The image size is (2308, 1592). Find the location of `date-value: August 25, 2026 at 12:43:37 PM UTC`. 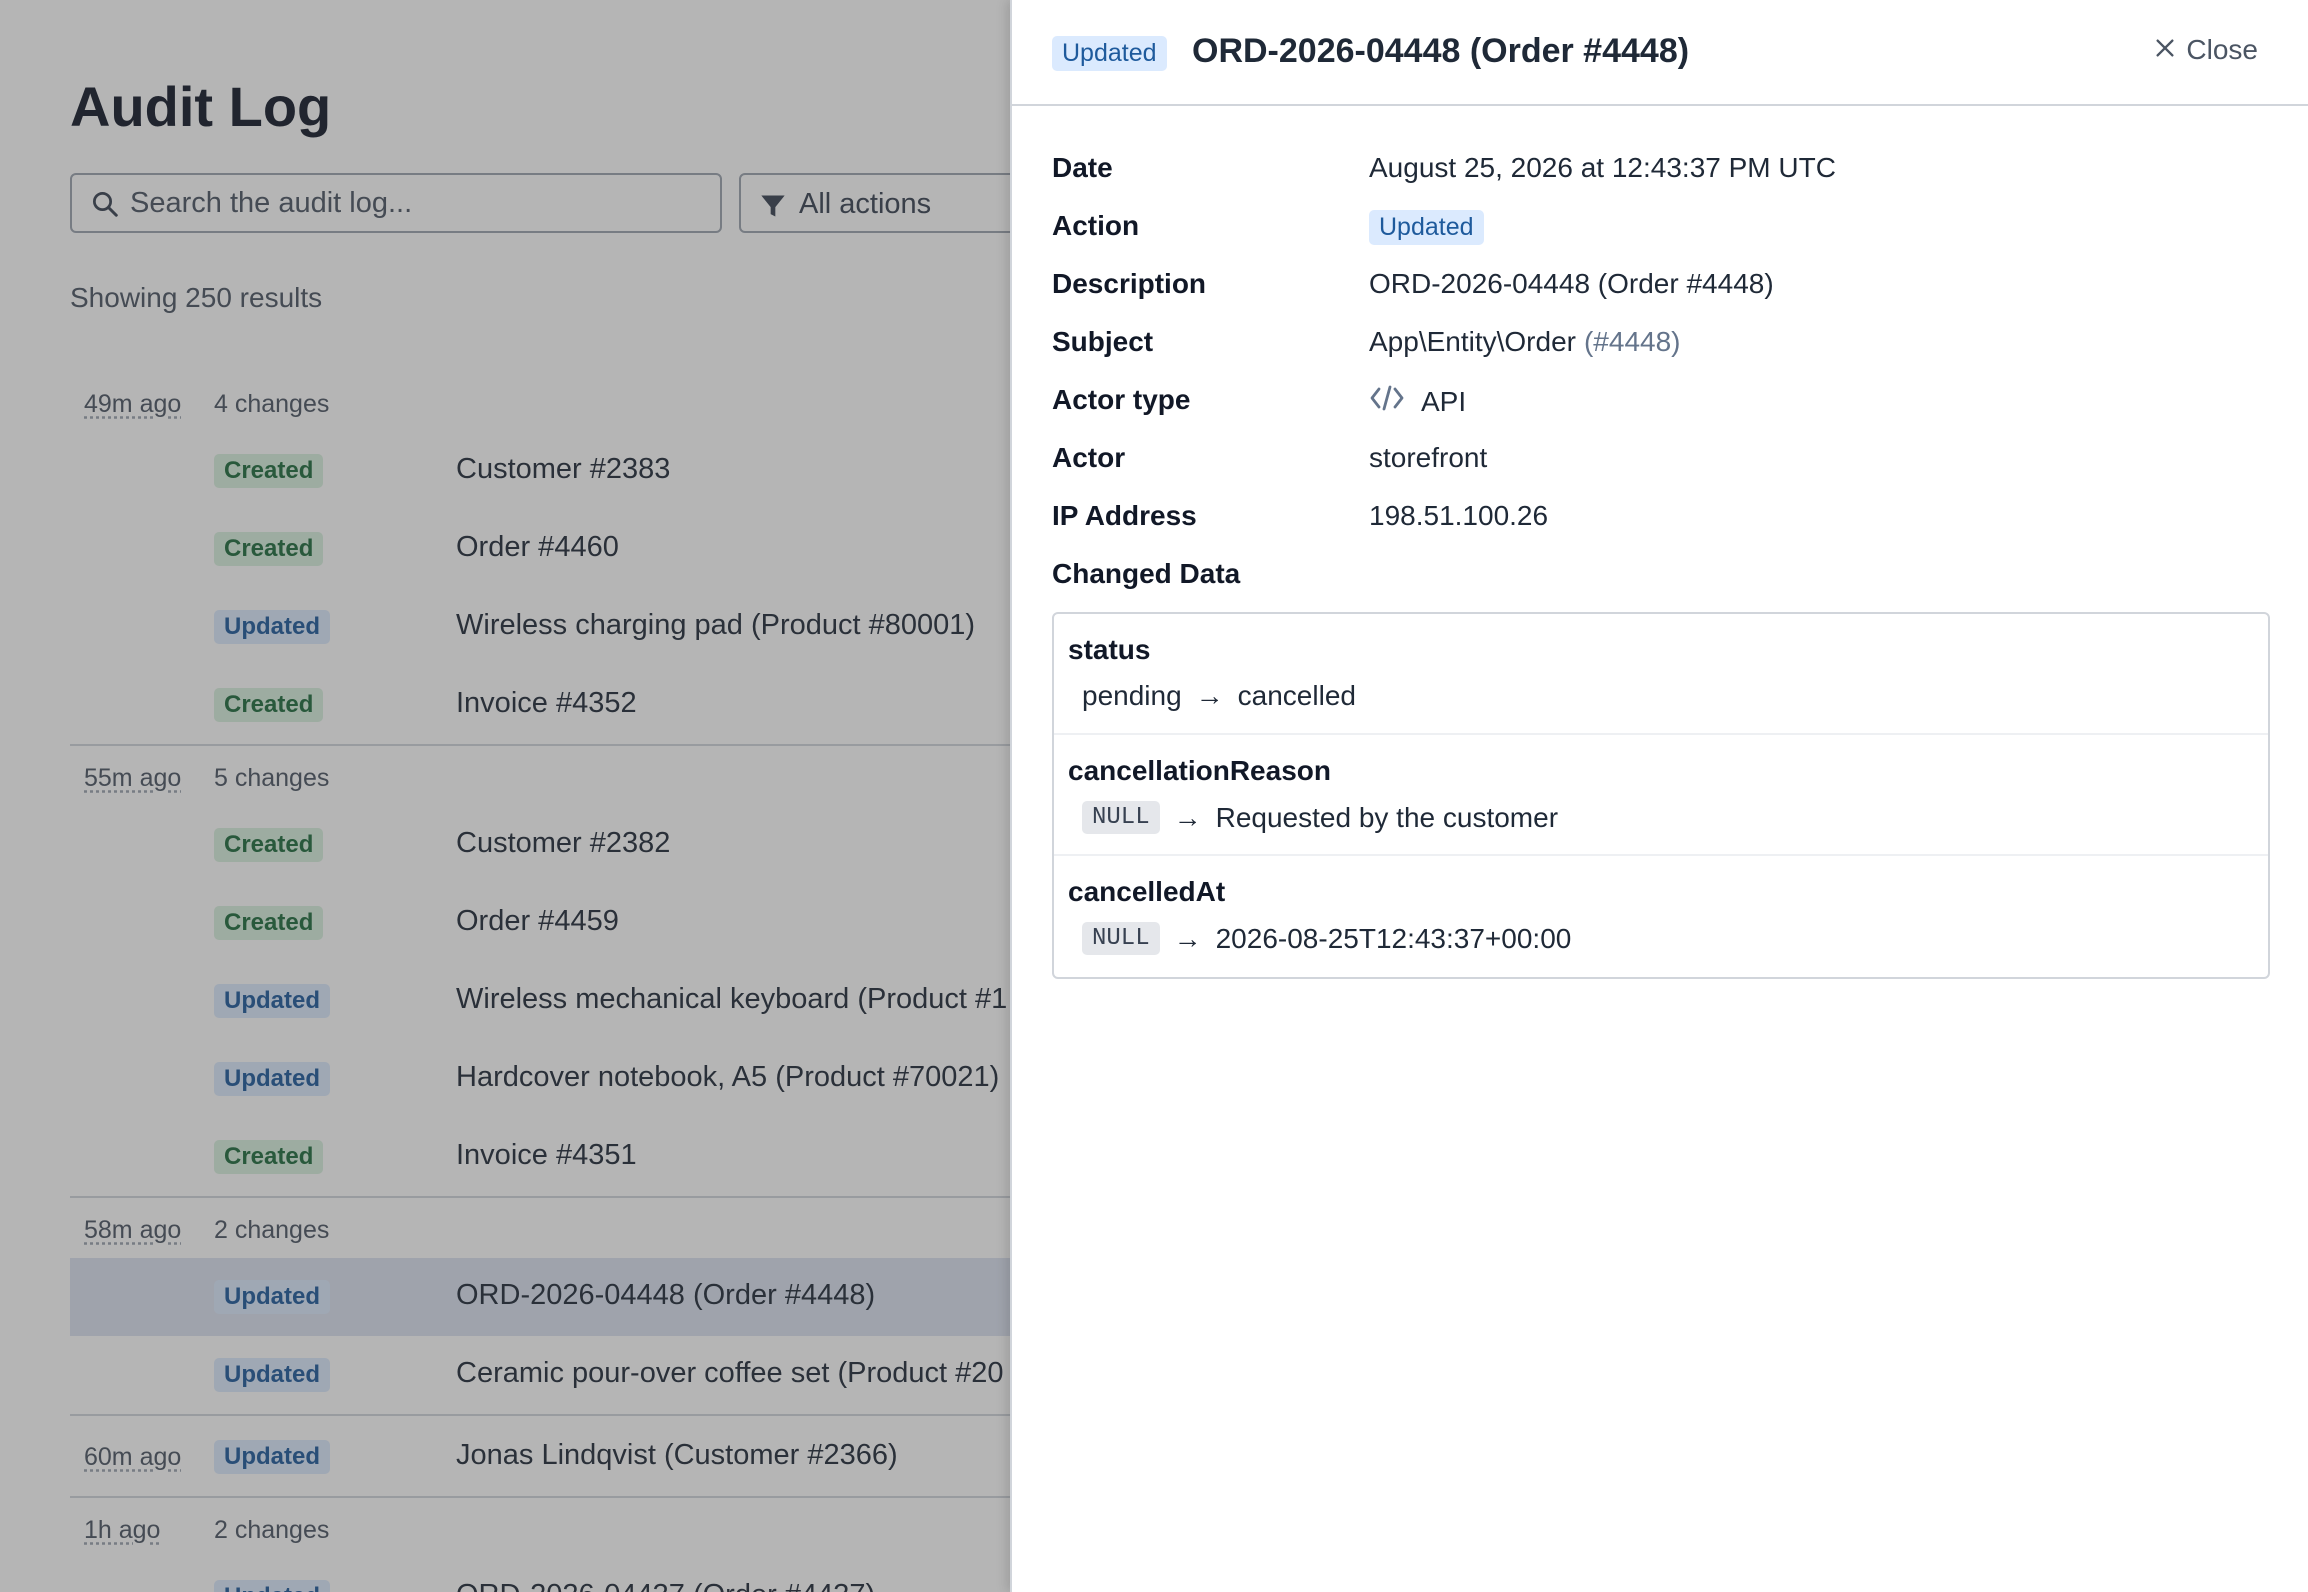

date-value: August 25, 2026 at 12:43:37 PM UTC is located at coordinates (1602, 167).